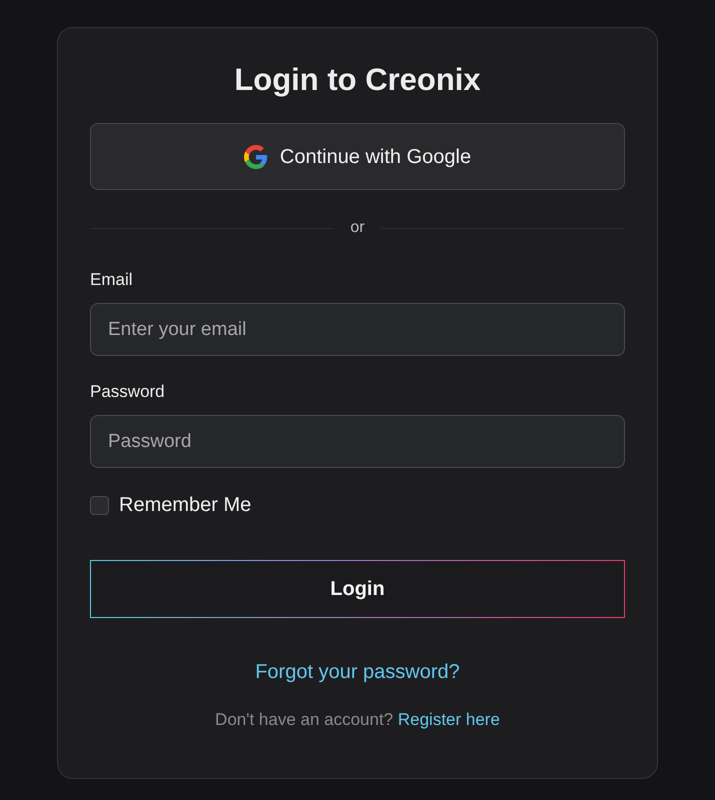 The width and height of the screenshot is (715, 800). I want to click on text-input-field: Enter your email, so click(357, 329).